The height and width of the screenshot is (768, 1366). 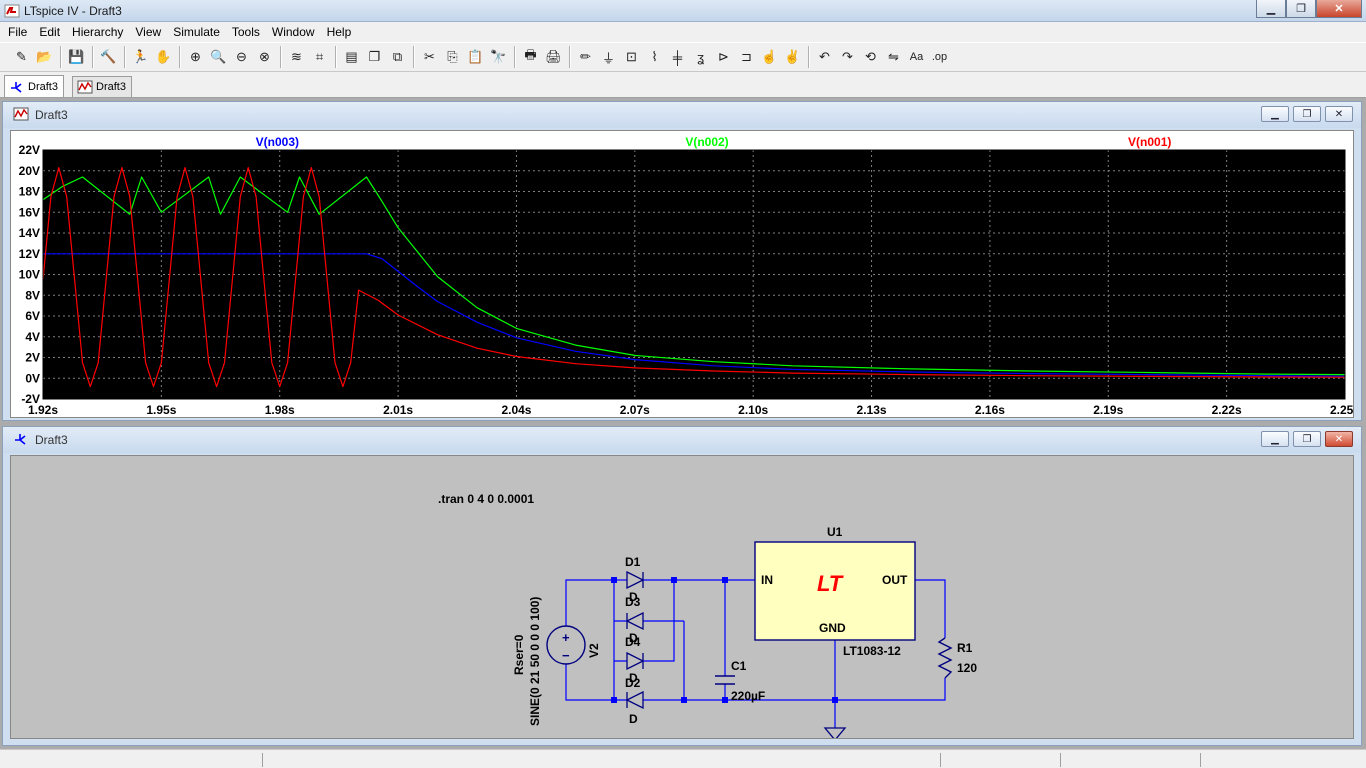 What do you see at coordinates (476, 57) in the screenshot?
I see `paste-icon: 📋` at bounding box center [476, 57].